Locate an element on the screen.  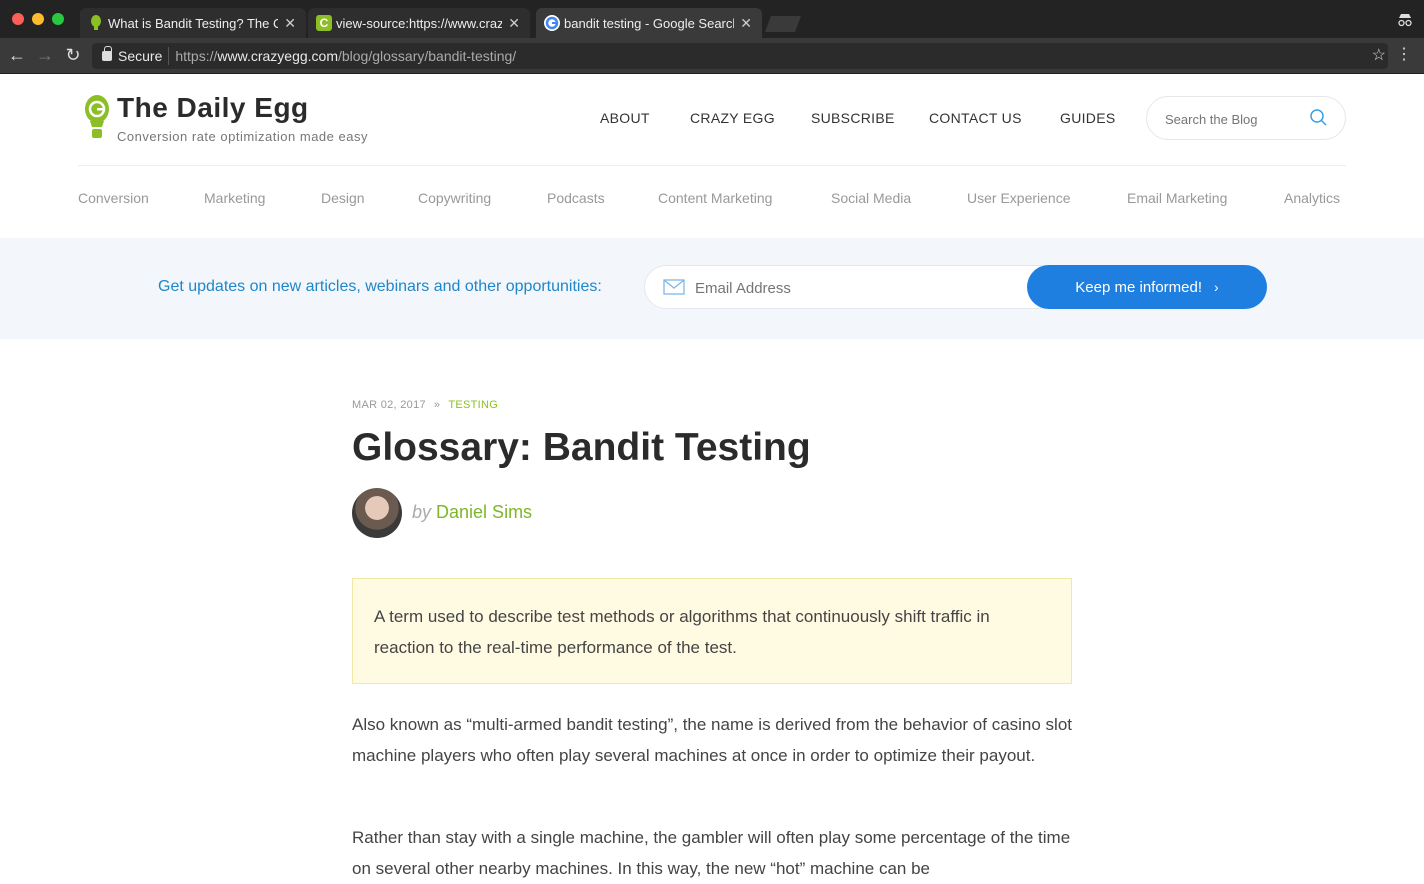
post-meta: MAR 02, 2017 » TESTING is located at coordinates (425, 405).